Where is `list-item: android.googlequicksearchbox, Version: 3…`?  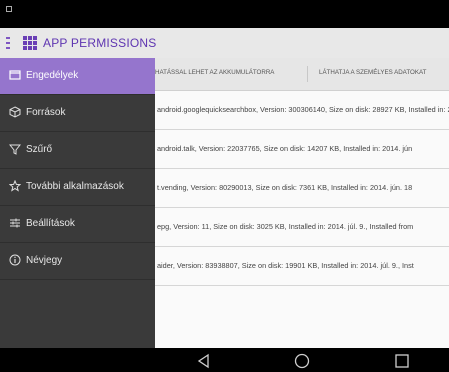
list-item: android.googlequicksearchbox, Version: 3… is located at coordinates (302, 110).